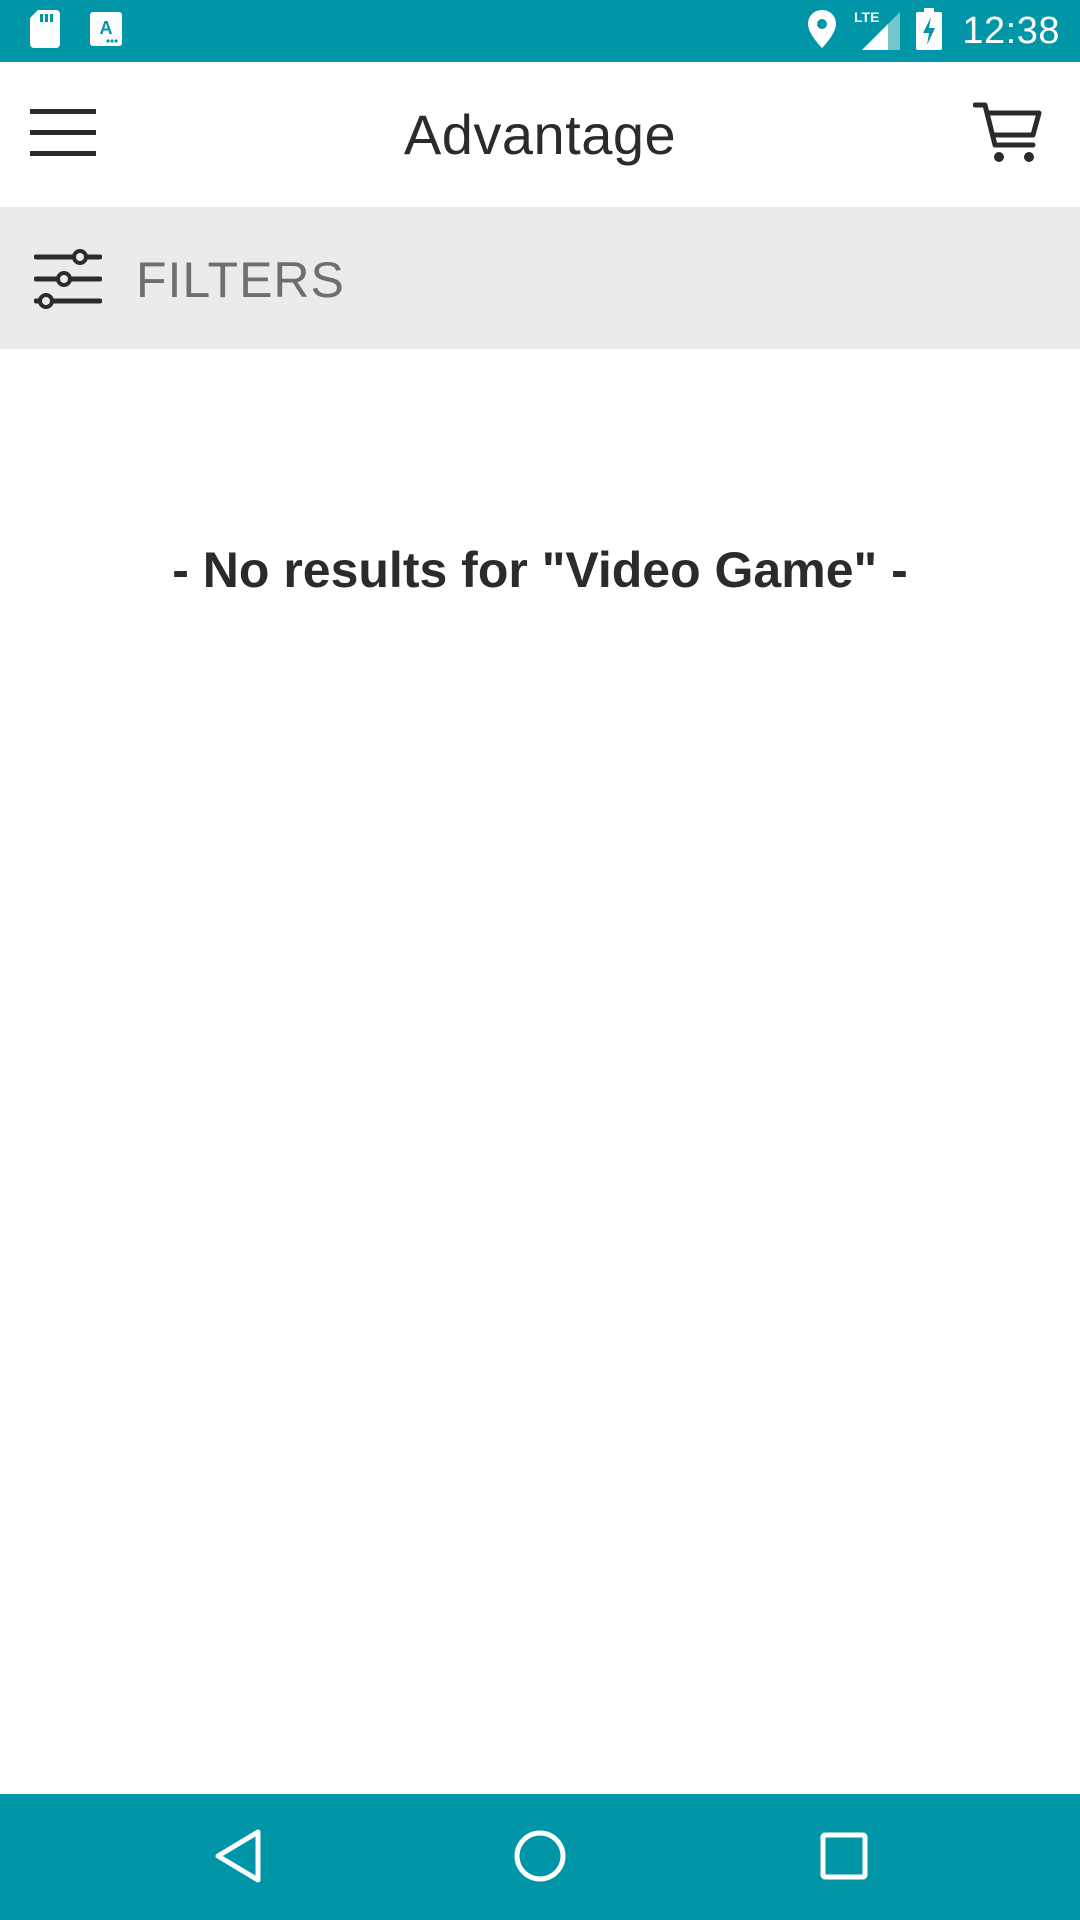 The width and height of the screenshot is (1080, 1920). Describe the element at coordinates (540, 570) in the screenshot. I see `no-results-message: - No results for "Video Game" -` at that location.